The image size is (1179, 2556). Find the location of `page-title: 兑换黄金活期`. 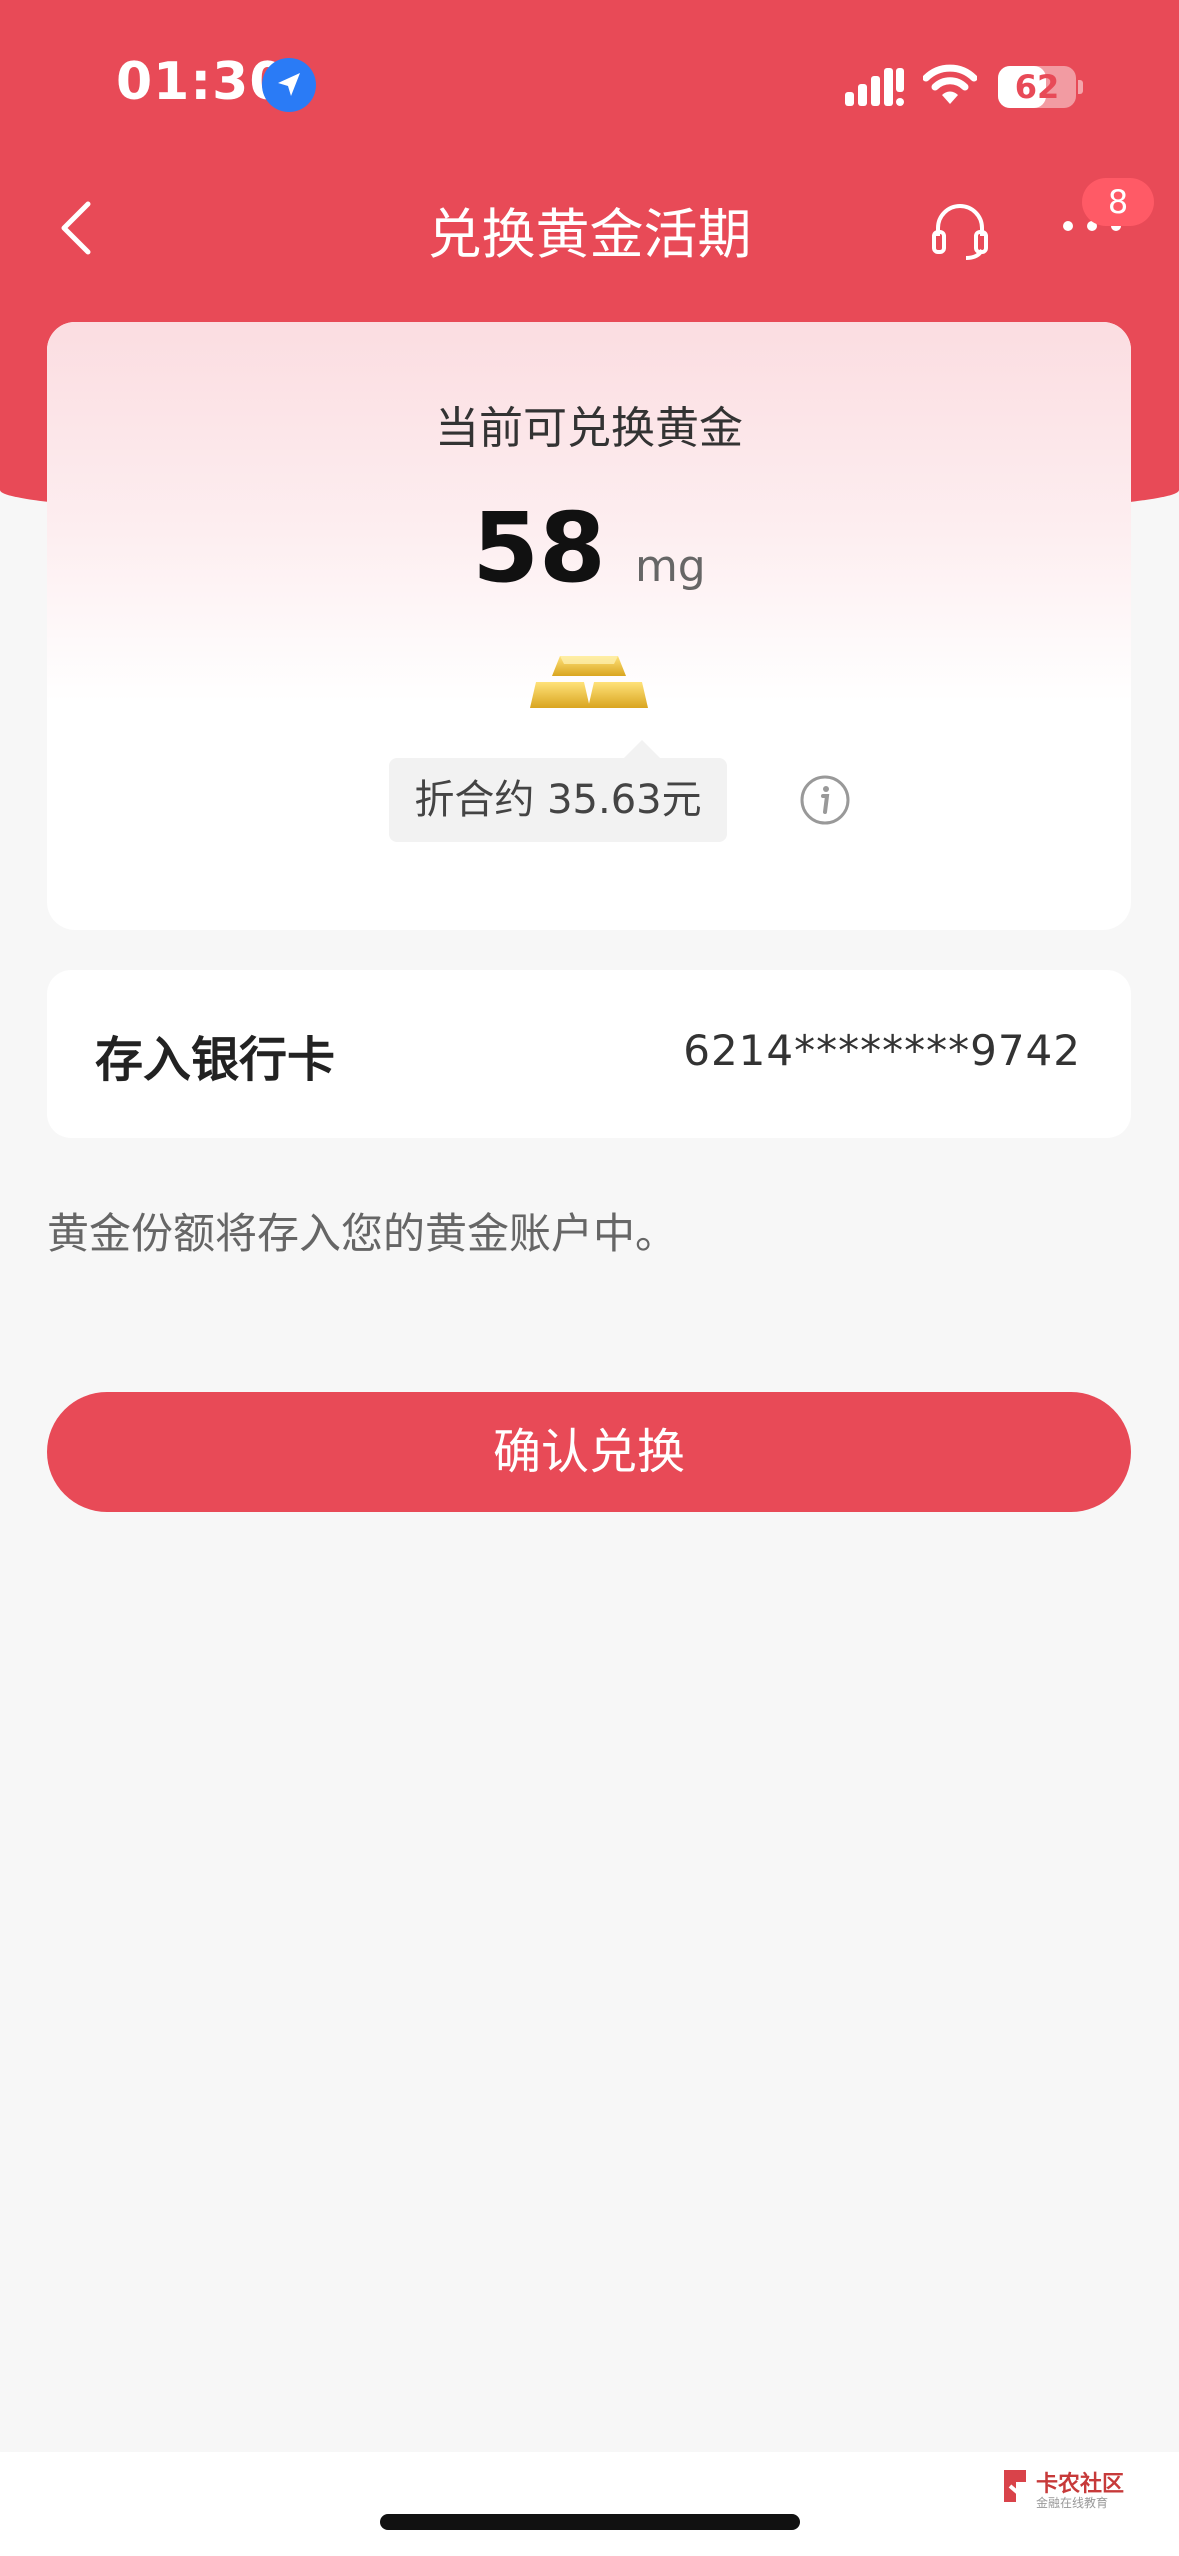

page-title: 兑换黄金活期 is located at coordinates (589, 234).